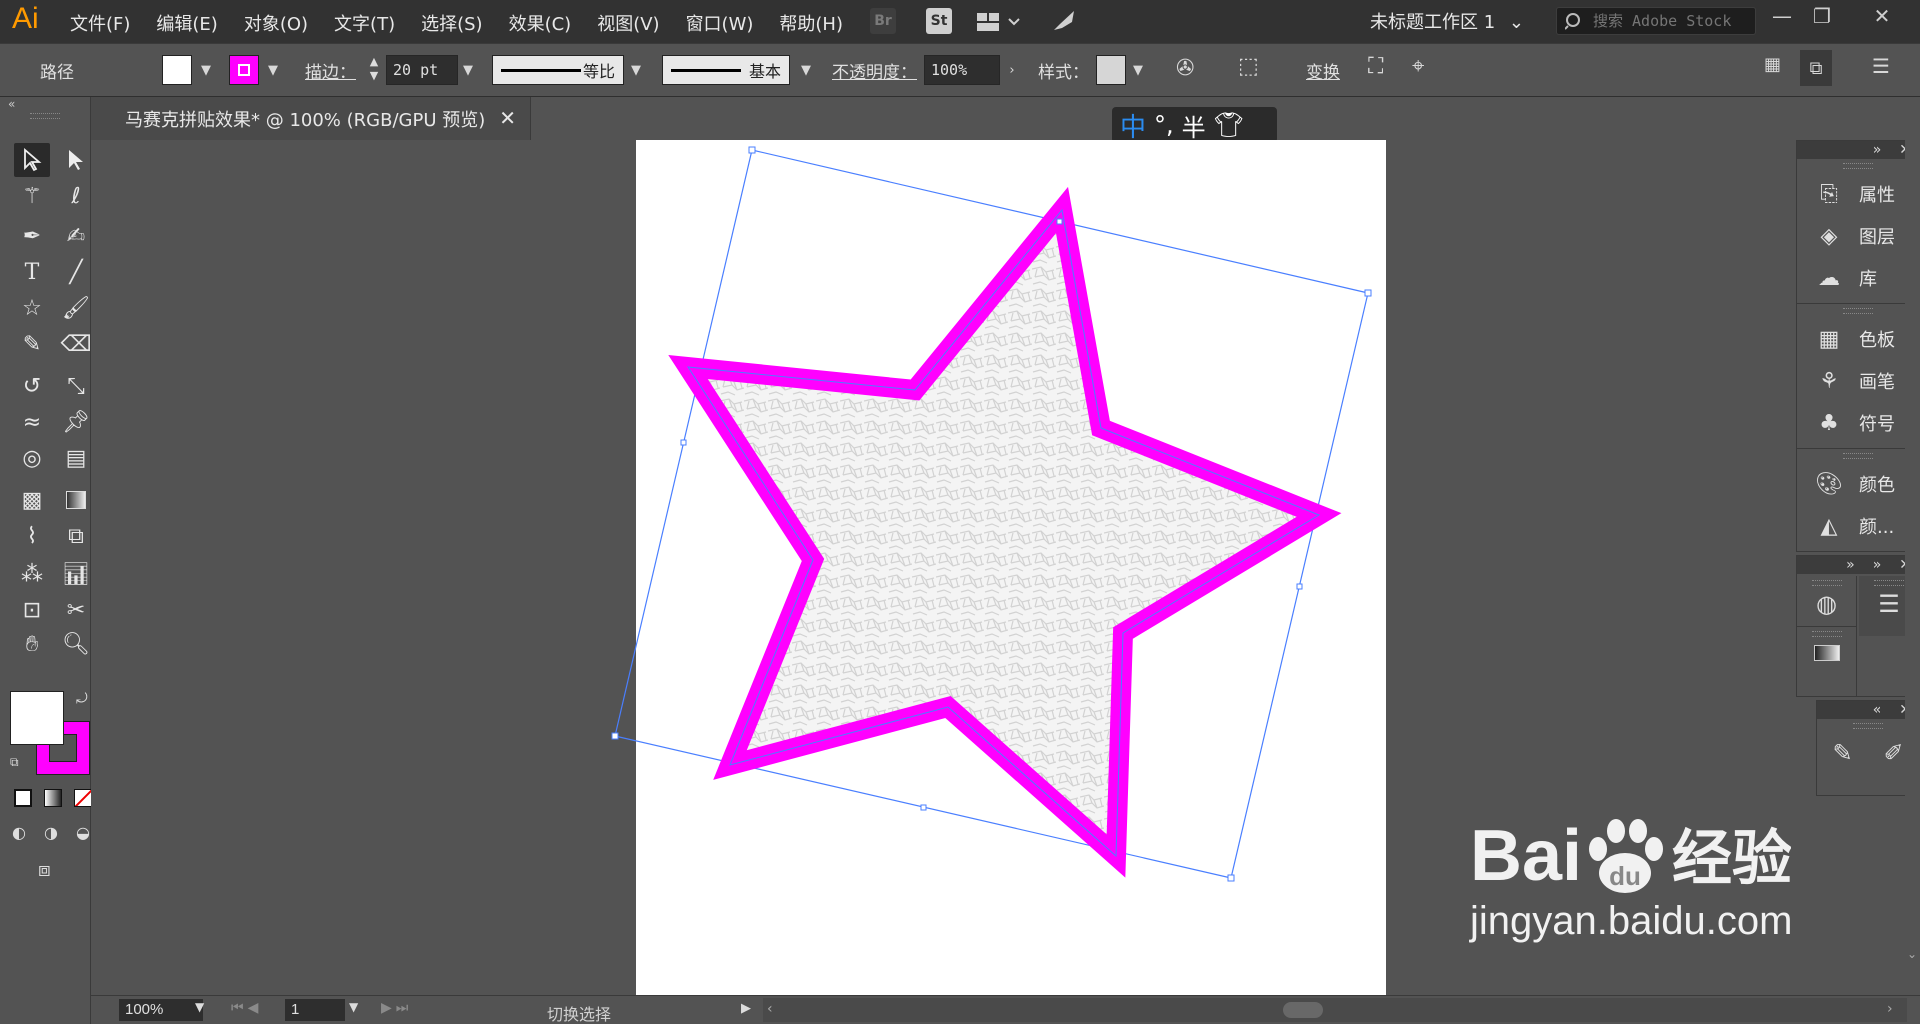  Describe the element at coordinates (1164, 125) in the screenshot. I see `ime-punctuation: °,` at that location.